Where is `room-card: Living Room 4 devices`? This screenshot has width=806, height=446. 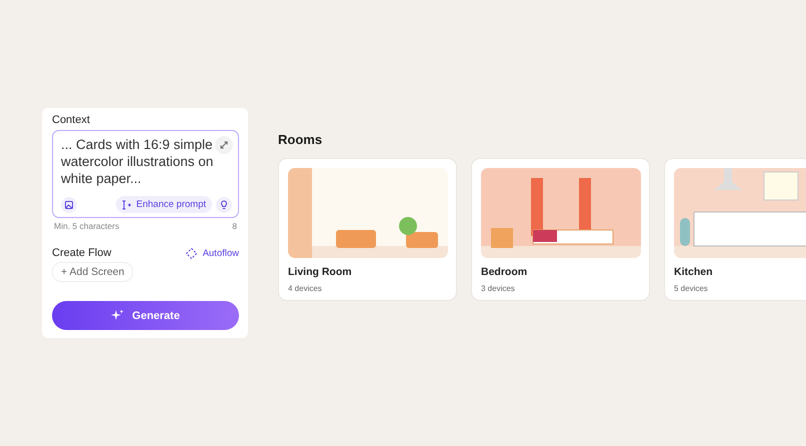 room-card: Living Room 4 devices is located at coordinates (367, 229).